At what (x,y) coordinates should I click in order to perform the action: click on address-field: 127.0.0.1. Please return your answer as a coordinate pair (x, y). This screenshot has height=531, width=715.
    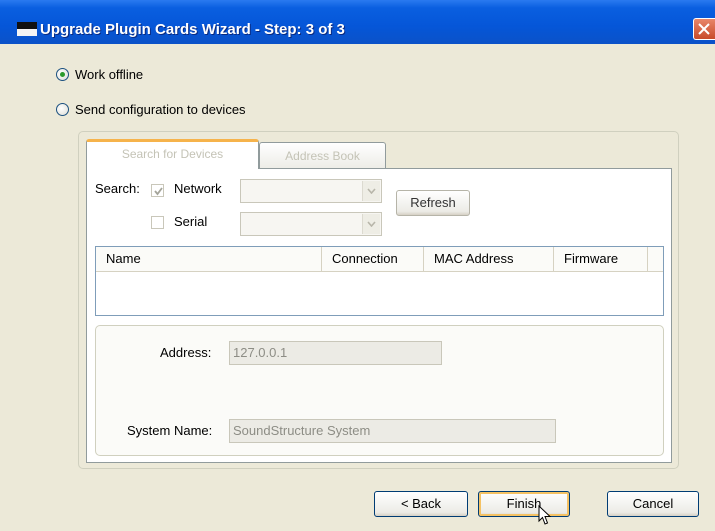
    Looking at the image, I should click on (335, 353).